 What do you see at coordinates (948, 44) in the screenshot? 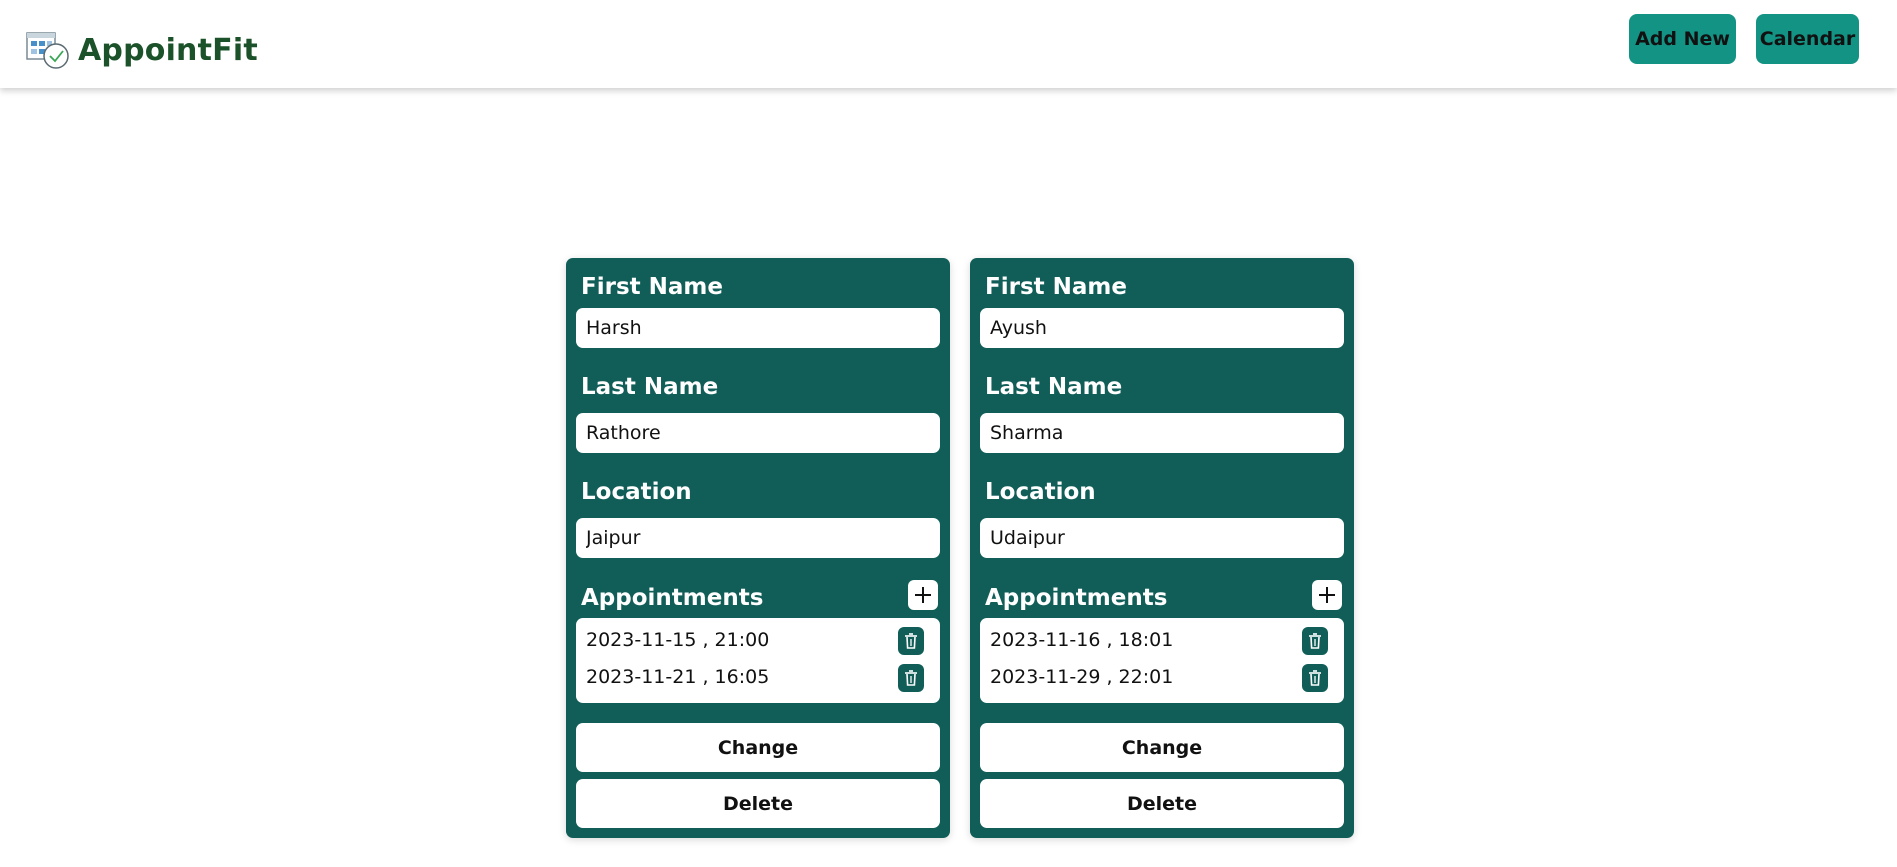
I see `top-navbar: AppointFit Add New Calendar` at bounding box center [948, 44].